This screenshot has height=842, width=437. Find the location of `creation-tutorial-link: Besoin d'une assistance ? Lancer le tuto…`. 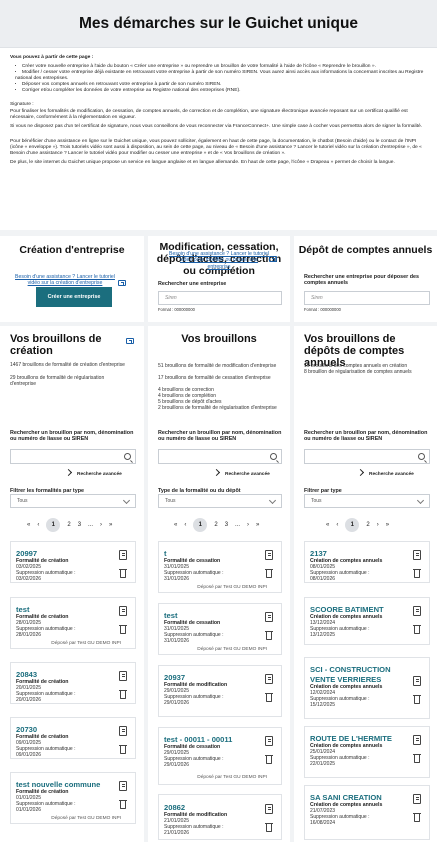

creation-tutorial-link: Besoin d'une assistance ? Lancer le tuto… is located at coordinates (65, 280).